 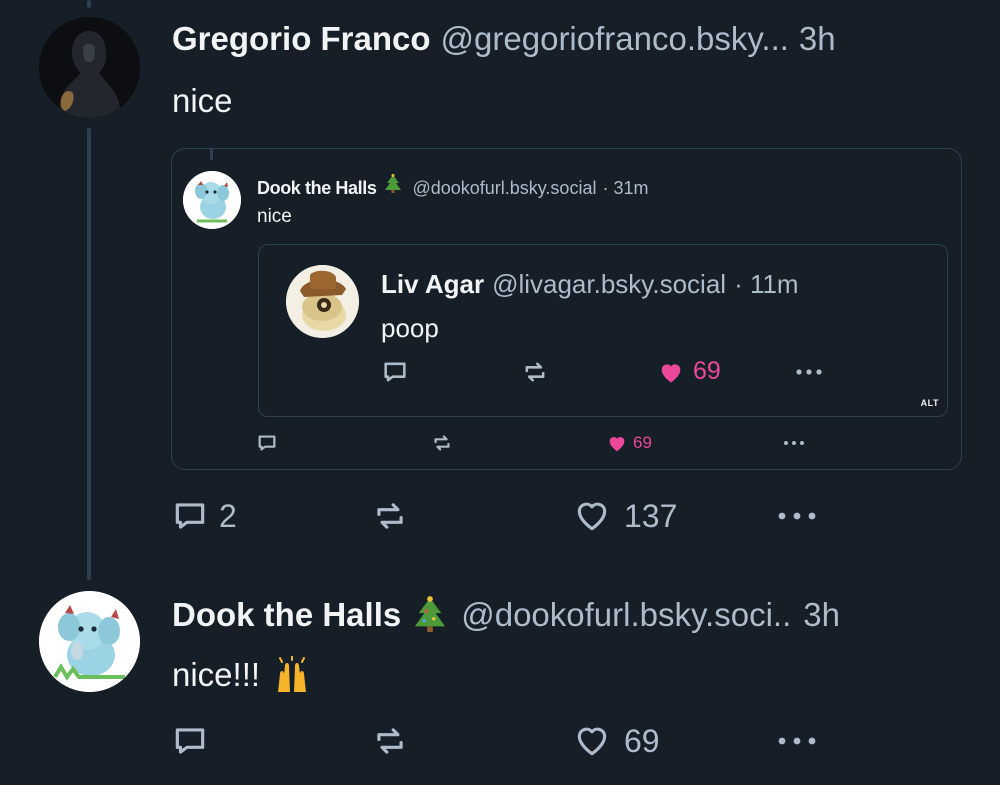 I want to click on reply-button, so click(x=190, y=741).